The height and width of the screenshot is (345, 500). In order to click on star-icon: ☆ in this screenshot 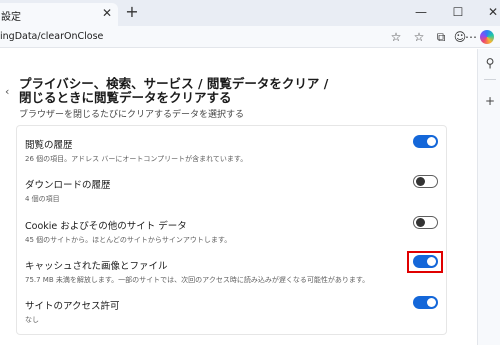, I will do `click(396, 37)`.